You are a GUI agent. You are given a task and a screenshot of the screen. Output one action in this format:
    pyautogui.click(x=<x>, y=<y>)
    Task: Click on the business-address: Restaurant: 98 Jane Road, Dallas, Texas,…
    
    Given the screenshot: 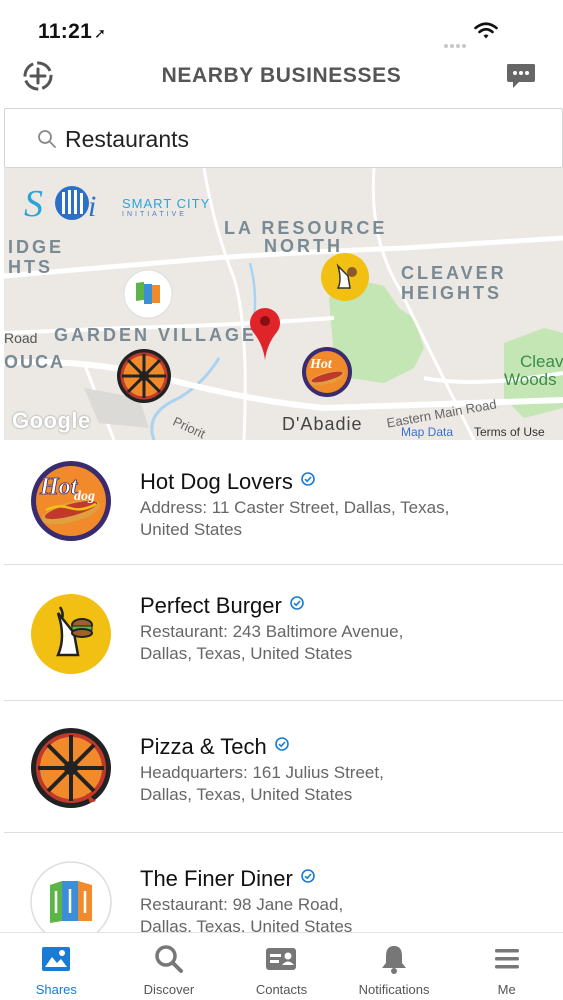 What is the action you would take?
    pyautogui.click(x=320, y=913)
    